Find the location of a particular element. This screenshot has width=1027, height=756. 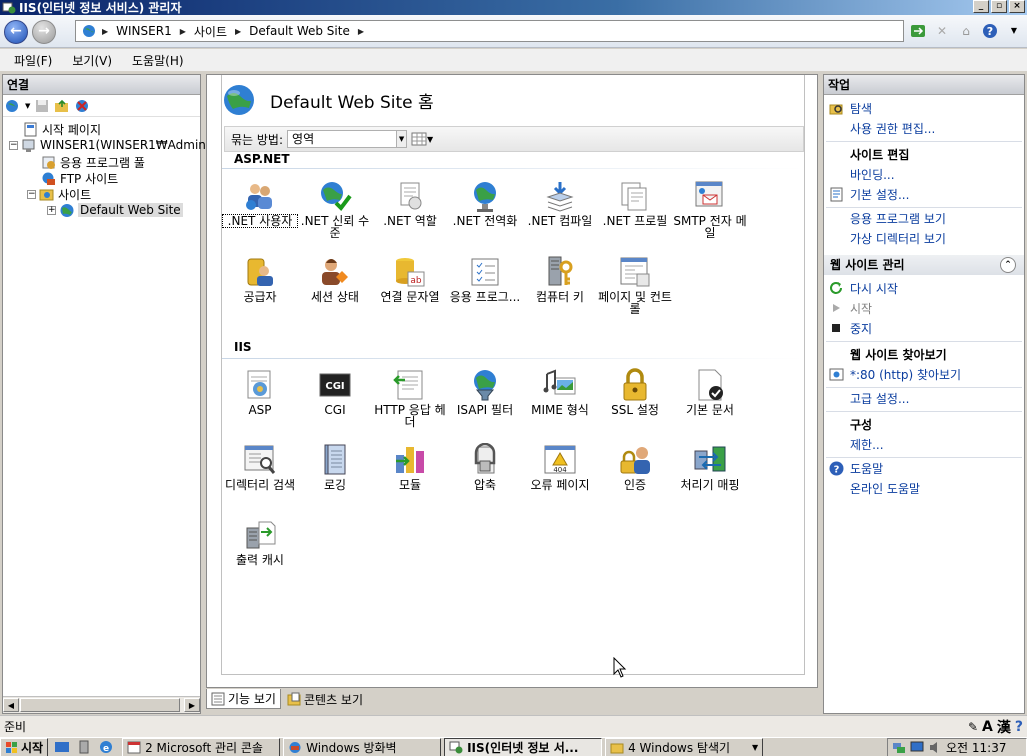

disconnect-icon is located at coordinates (82, 106).